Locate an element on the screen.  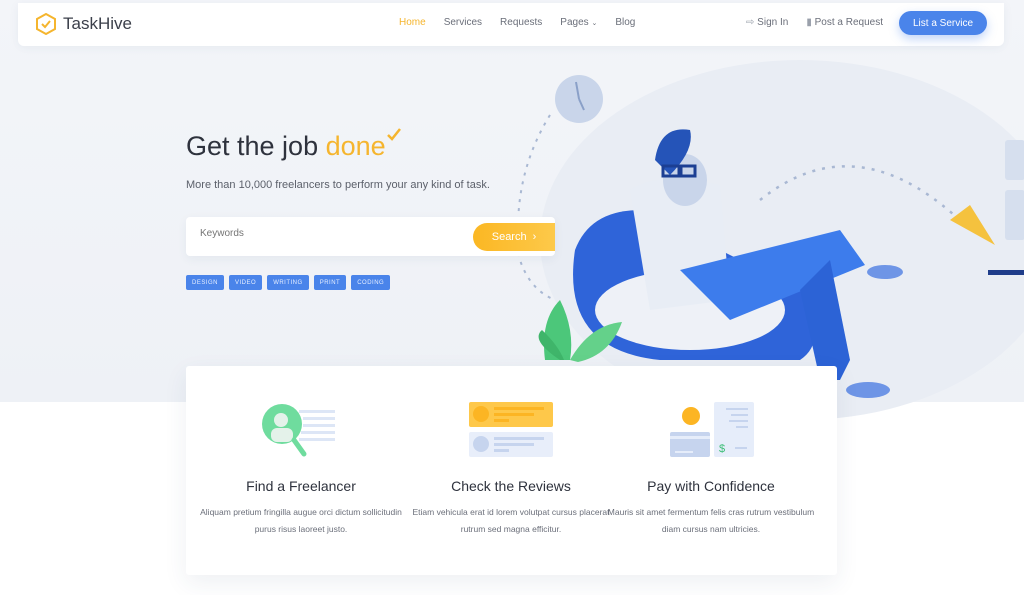
tag-print: PRINT is located at coordinates (330, 282).